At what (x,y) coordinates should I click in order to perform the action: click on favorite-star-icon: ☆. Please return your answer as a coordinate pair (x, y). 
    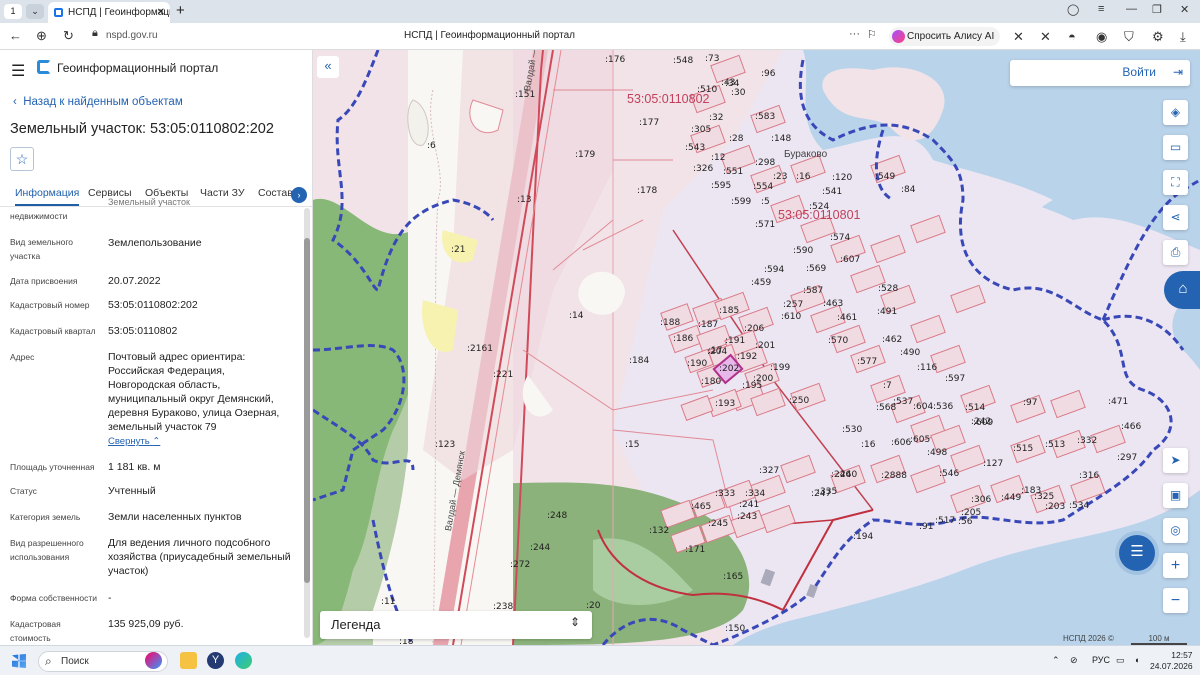
    Looking at the image, I should click on (22, 159).